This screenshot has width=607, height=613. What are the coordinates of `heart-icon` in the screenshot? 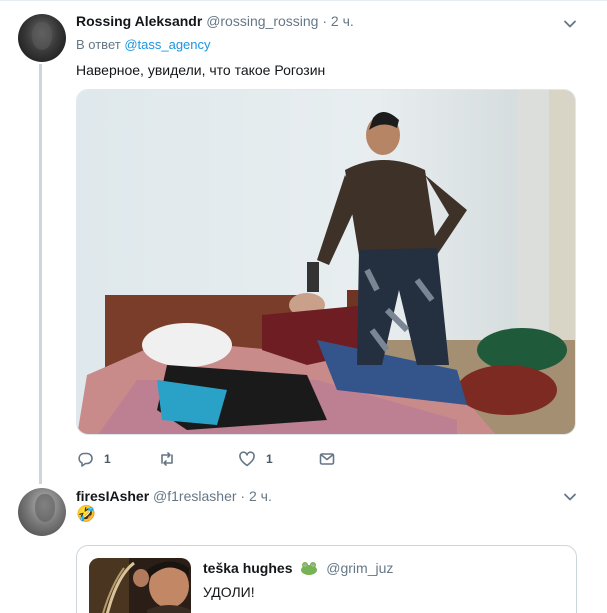 It's located at (247, 459).